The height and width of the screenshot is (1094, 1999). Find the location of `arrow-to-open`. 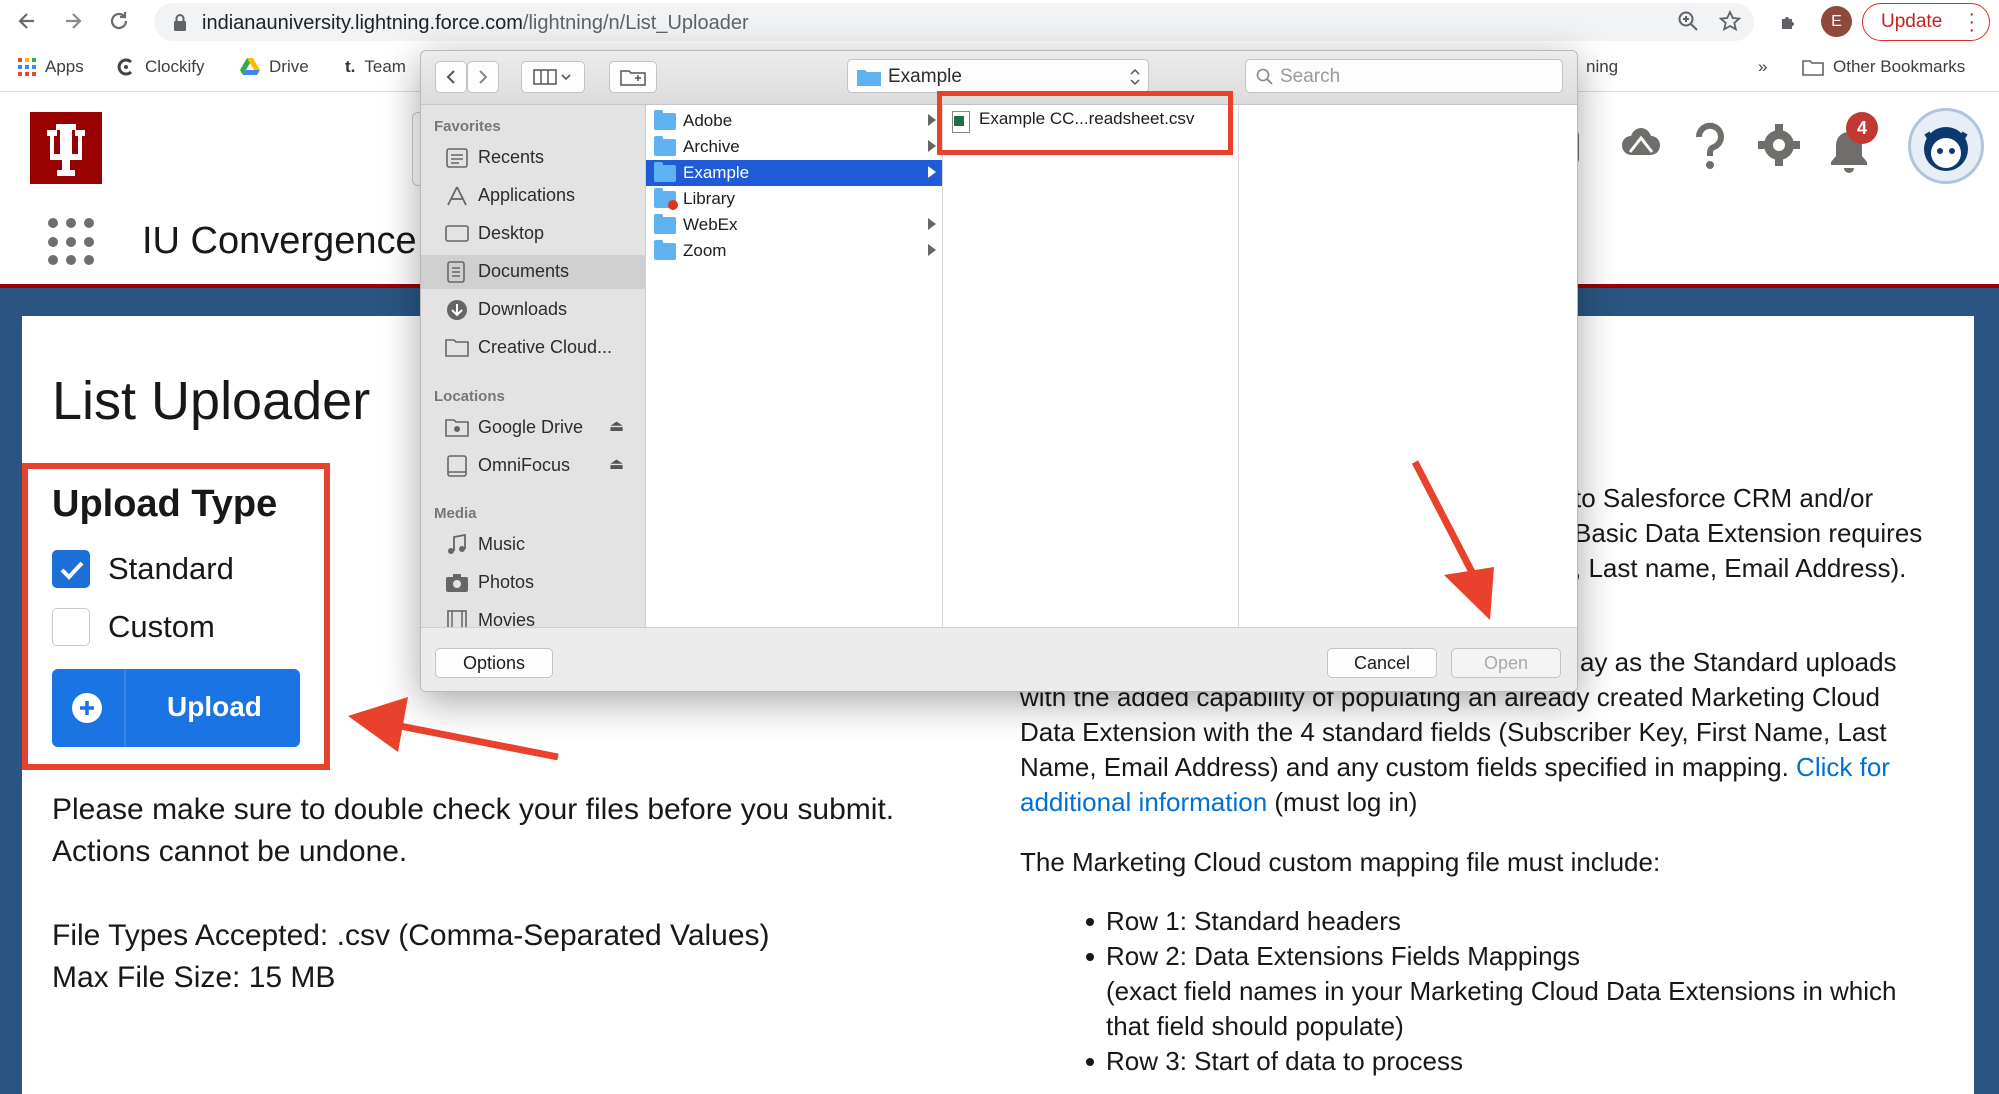

arrow-to-open is located at coordinates (1452, 540).